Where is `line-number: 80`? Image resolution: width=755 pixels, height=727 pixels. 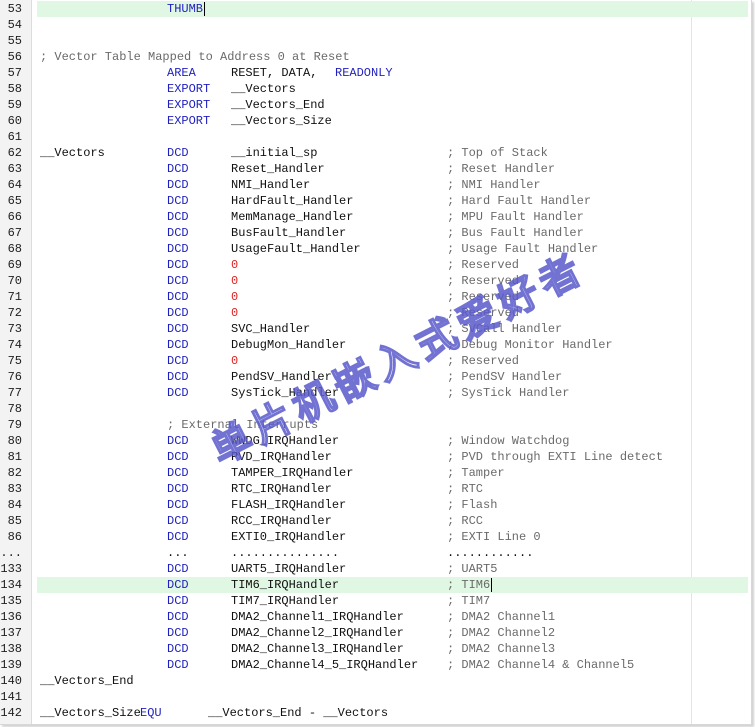
line-number: 80 is located at coordinates (14, 441).